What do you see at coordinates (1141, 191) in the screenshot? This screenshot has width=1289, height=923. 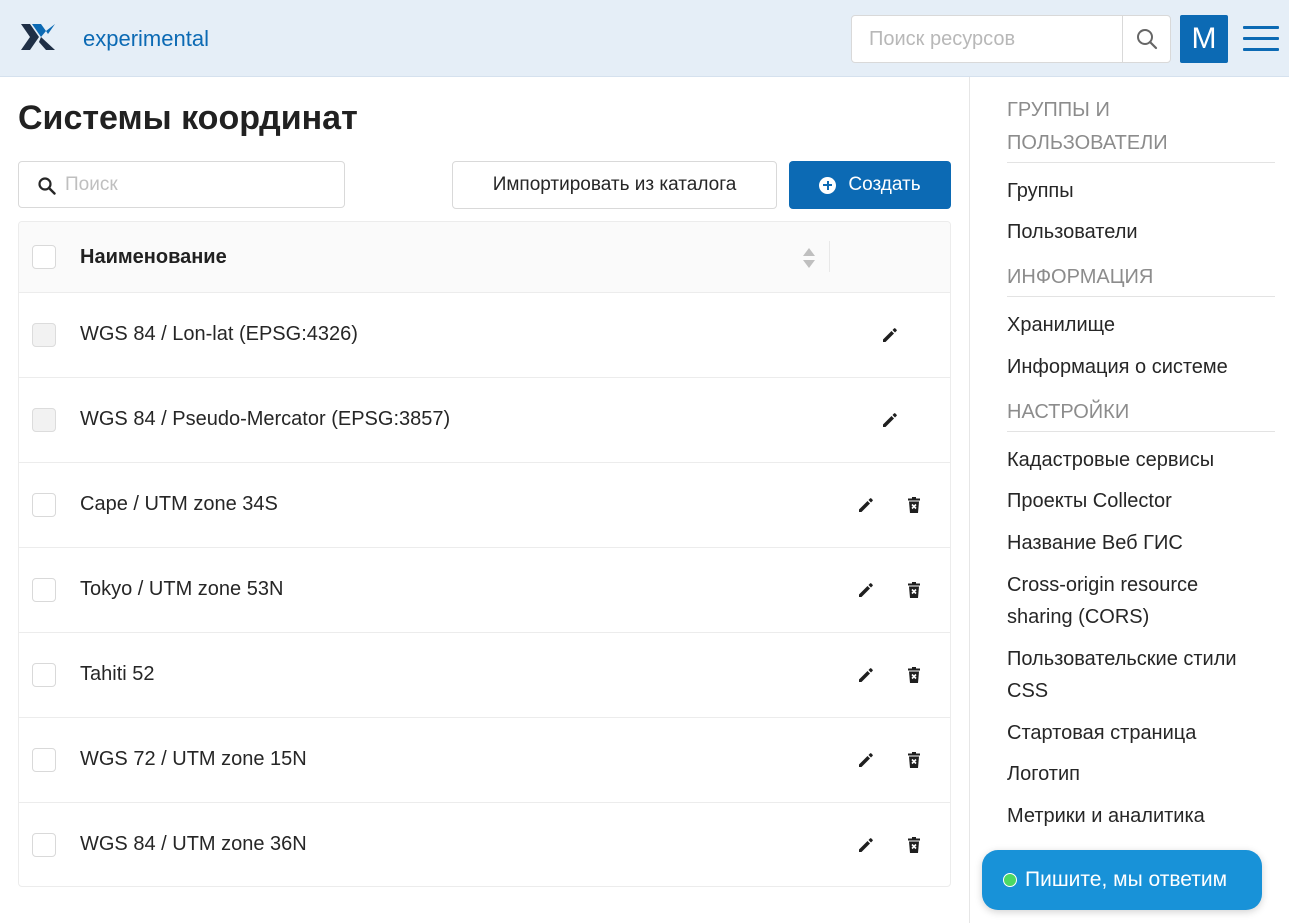 I see `sidebar-item-groups: Группы` at bounding box center [1141, 191].